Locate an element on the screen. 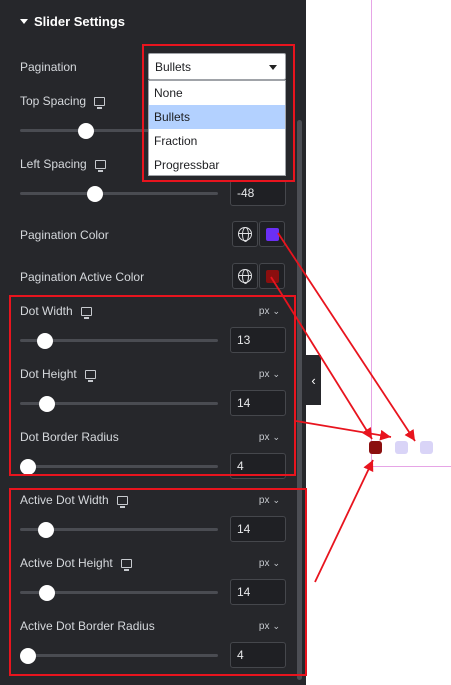 This screenshot has height=685, width=451. pagination-active-color-label: Pagination Active Color is located at coordinates (82, 277).